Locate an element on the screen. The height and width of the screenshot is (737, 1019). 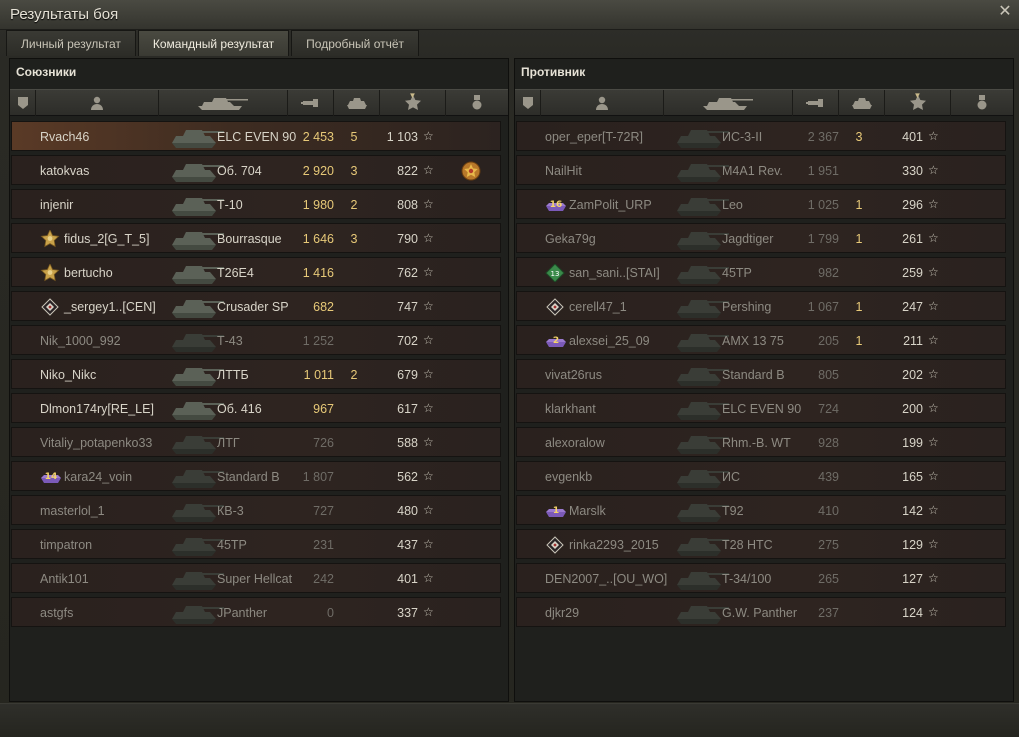
rank-1-badge-icon: 1 is located at coordinates (555, 511).